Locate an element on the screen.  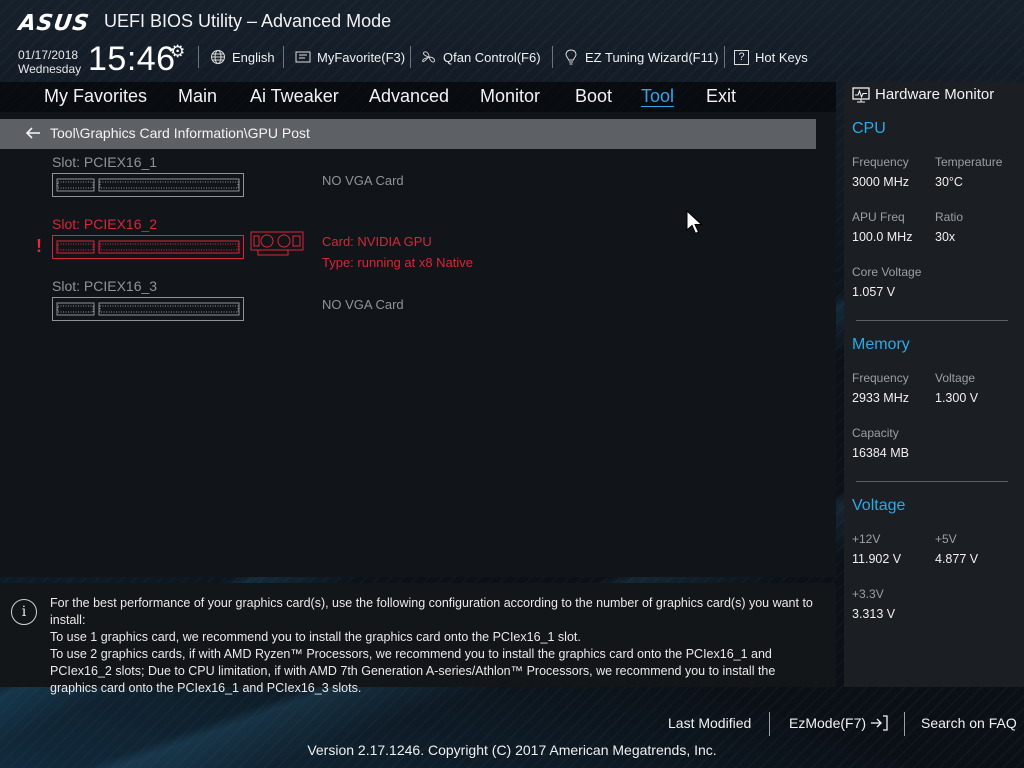
ez-tuning-wizard-button: EZ Tuning Wizard(F11) is located at coordinates (640, 57).